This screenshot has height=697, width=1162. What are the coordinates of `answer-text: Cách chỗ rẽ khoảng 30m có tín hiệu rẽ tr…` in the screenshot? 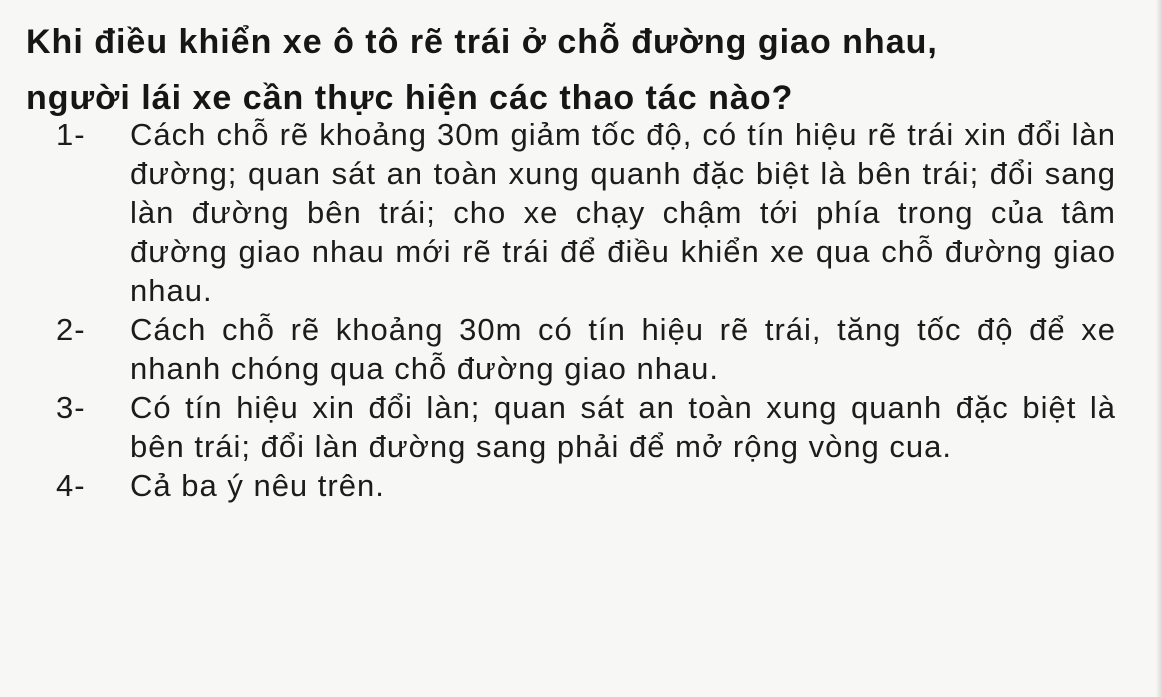 It's located at (623, 349).